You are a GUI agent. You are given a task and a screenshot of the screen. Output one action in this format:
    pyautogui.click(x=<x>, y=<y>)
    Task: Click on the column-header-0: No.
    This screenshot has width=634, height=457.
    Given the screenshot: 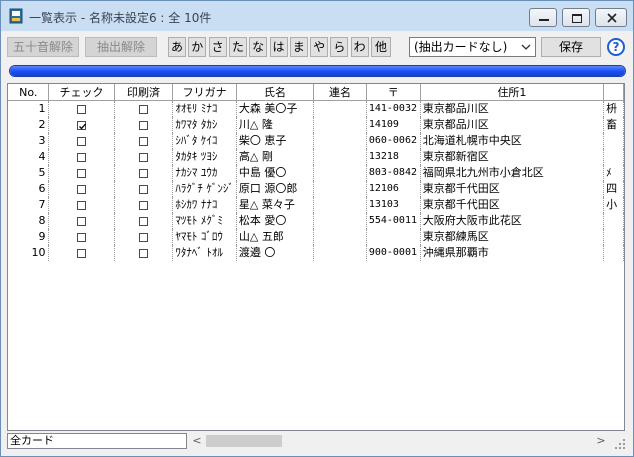 What is the action you would take?
    pyautogui.click(x=29, y=92)
    